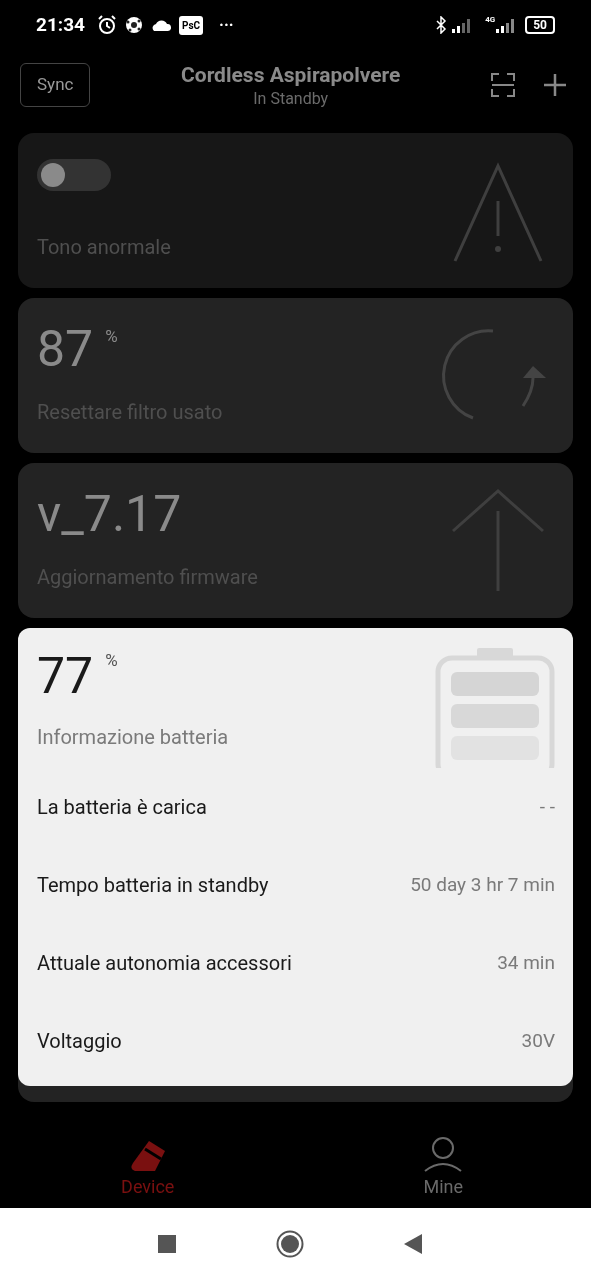  What do you see at coordinates (133, 25) in the screenshot?
I see `ball-icon` at bounding box center [133, 25].